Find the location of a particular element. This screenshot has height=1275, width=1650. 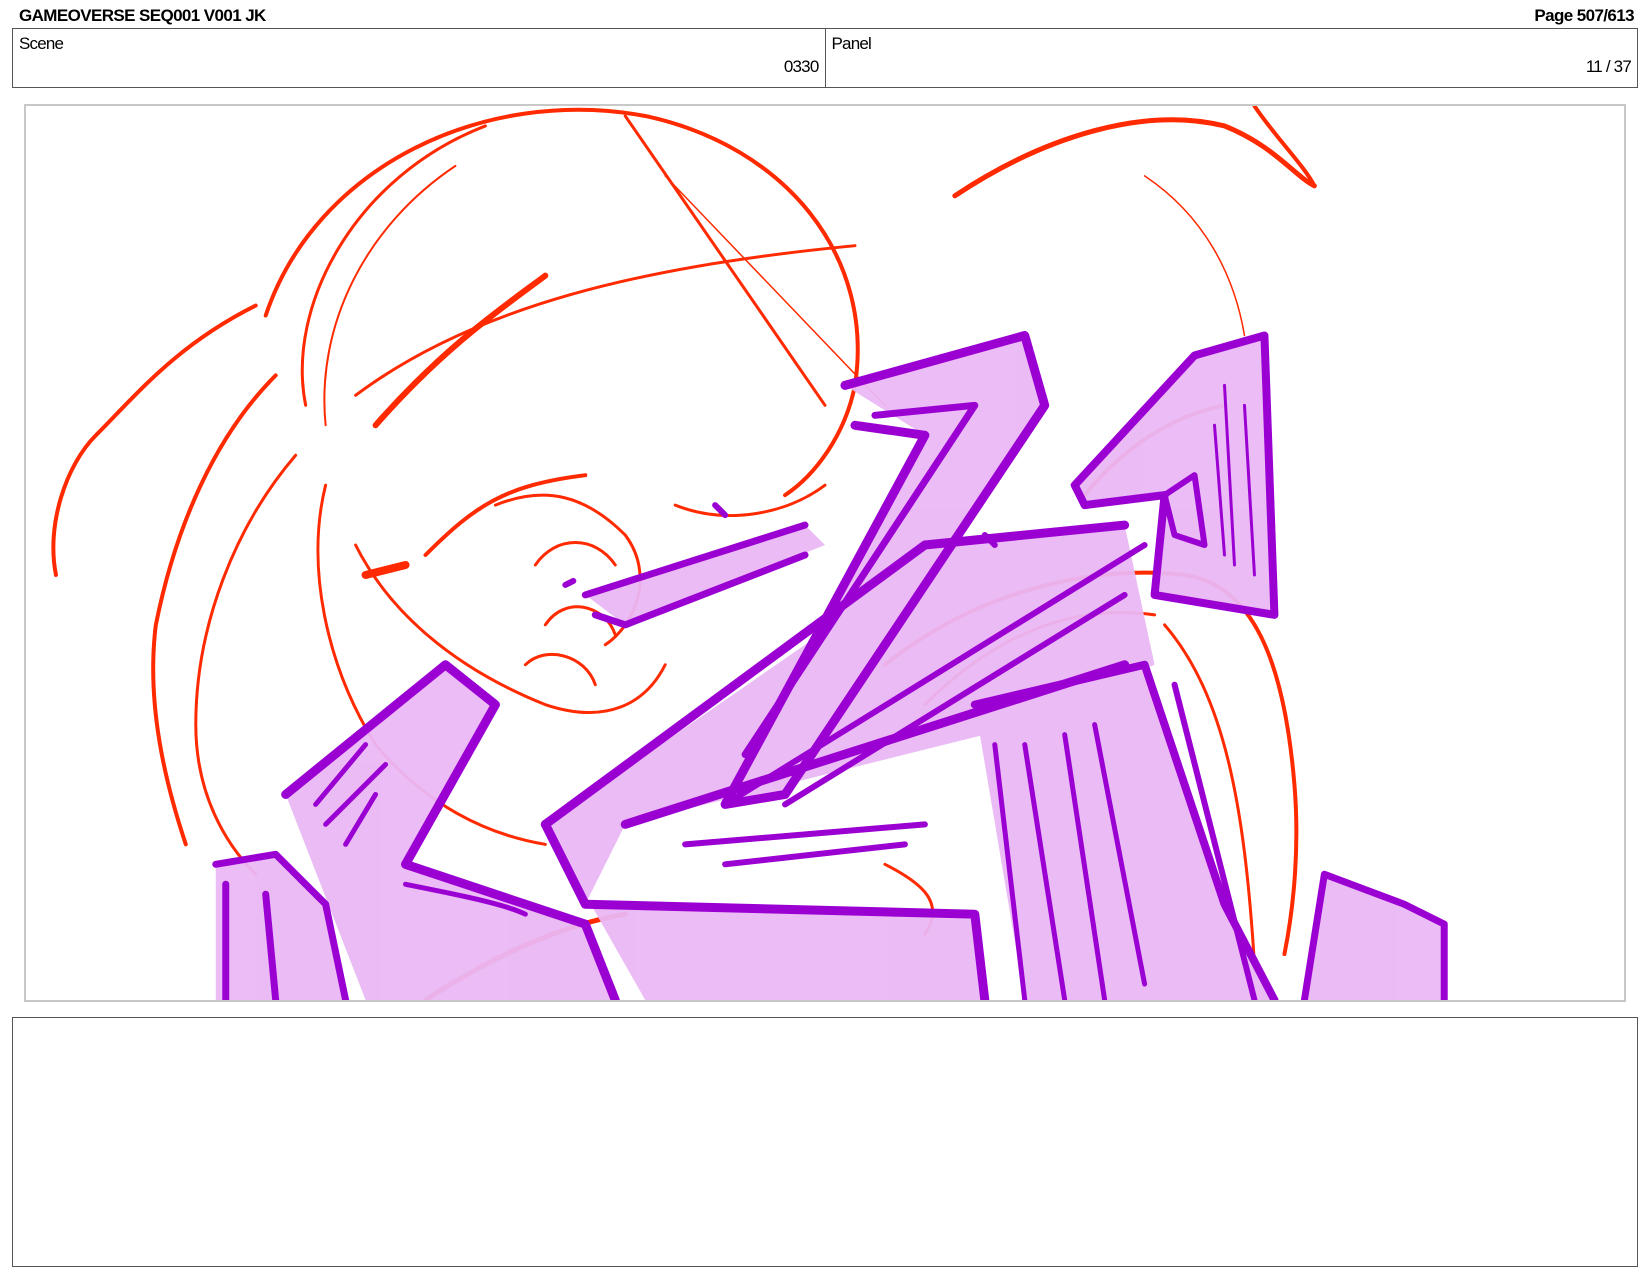

scene-label: Scene is located at coordinates (41, 43).